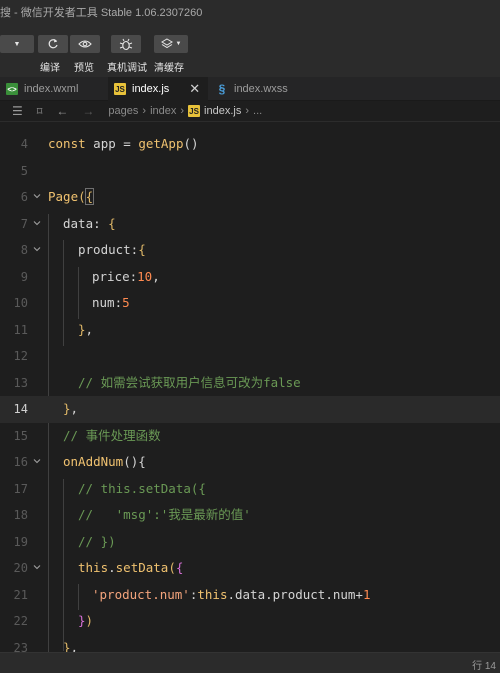 The image size is (500, 673). Describe the element at coordinates (231, 594) in the screenshot. I see `code-text: 'product.num':this.data.product.num+1` at that location.